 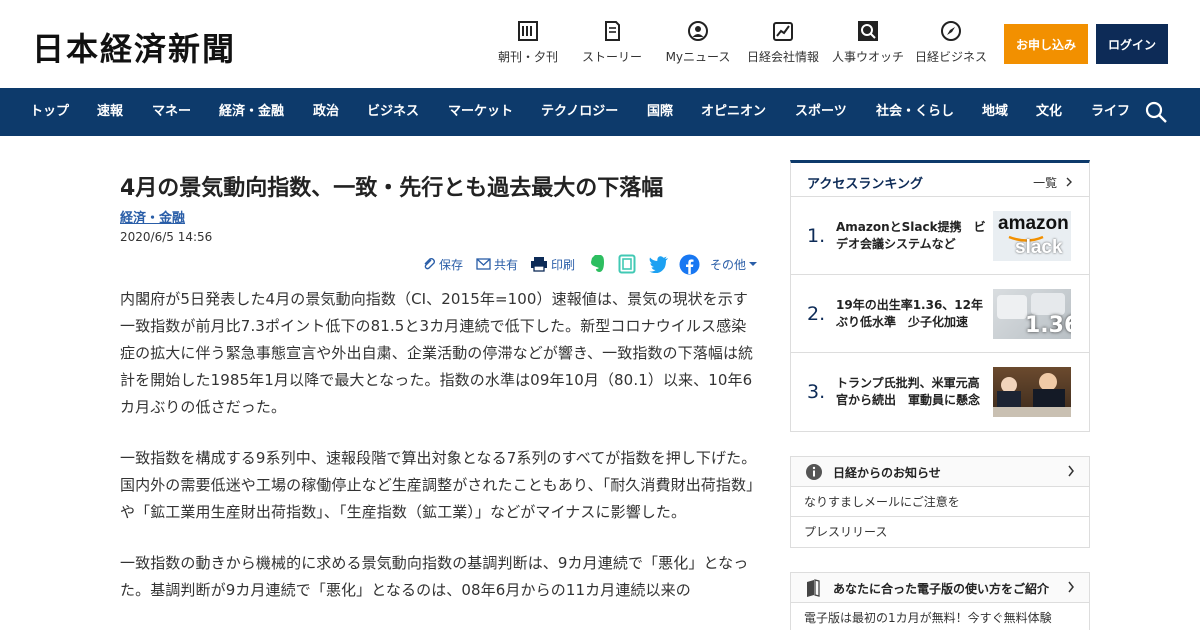 What do you see at coordinates (821, 112) in the screenshot?
I see `nav-item-sports: スポーツ` at bounding box center [821, 112].